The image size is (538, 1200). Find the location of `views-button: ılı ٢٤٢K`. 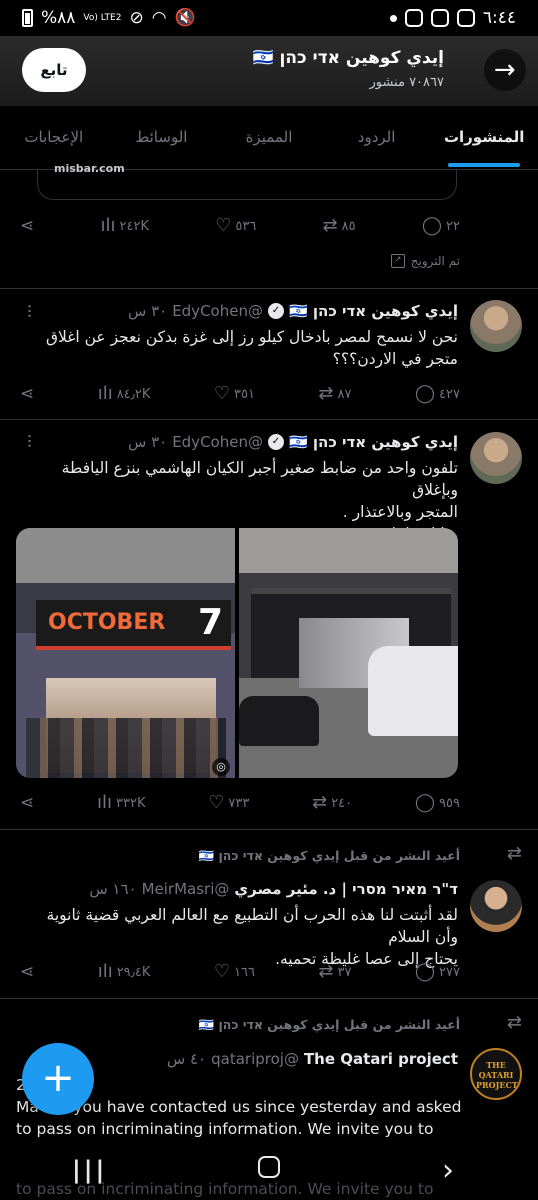

views-button: ılı ٢٤٢K is located at coordinates (124, 226).